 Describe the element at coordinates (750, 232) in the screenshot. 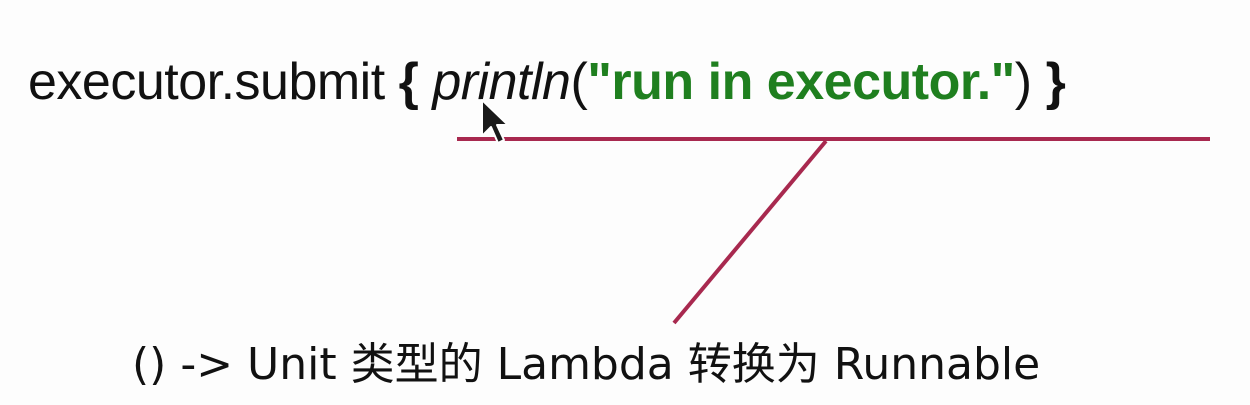

I see `pointer-line` at that location.